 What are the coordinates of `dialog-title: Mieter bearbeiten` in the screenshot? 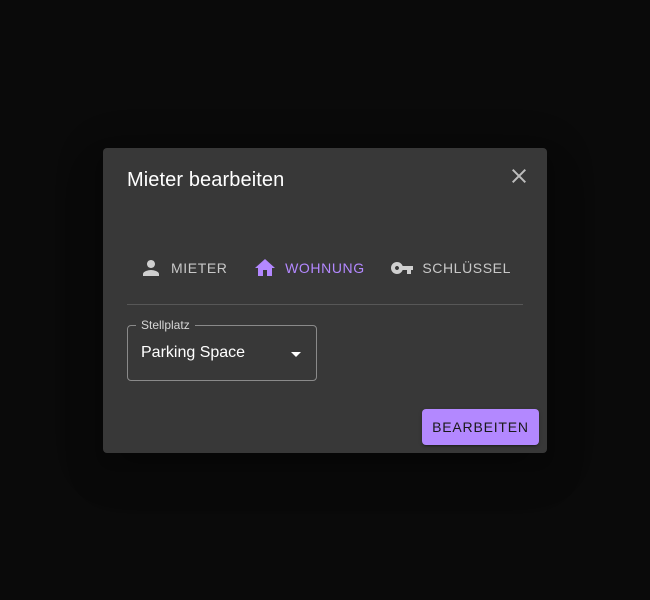 It's located at (206, 180).